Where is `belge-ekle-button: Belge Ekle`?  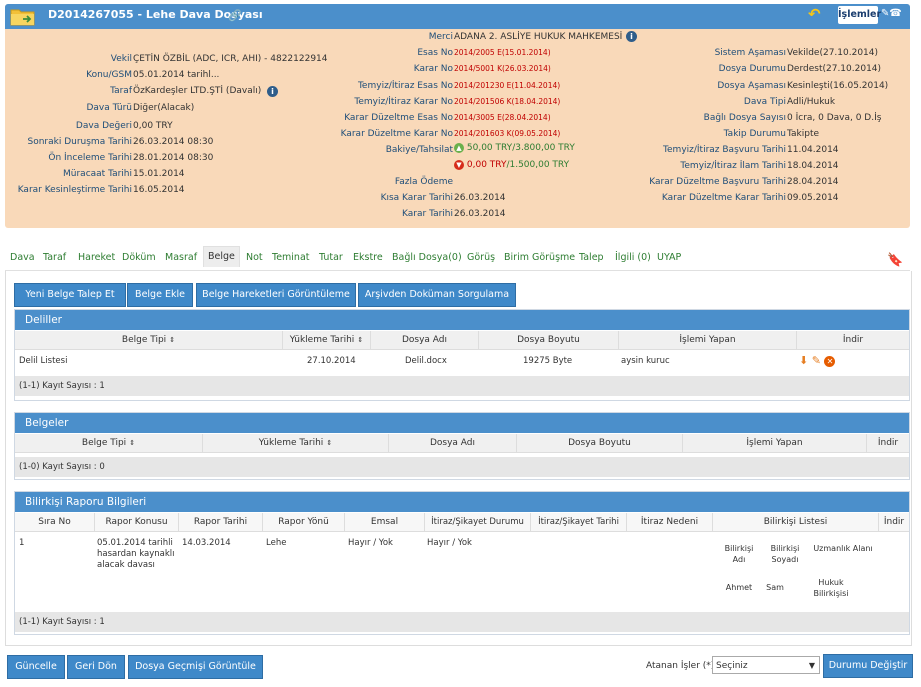
belge-ekle-button: Belge Ekle is located at coordinates (160, 295).